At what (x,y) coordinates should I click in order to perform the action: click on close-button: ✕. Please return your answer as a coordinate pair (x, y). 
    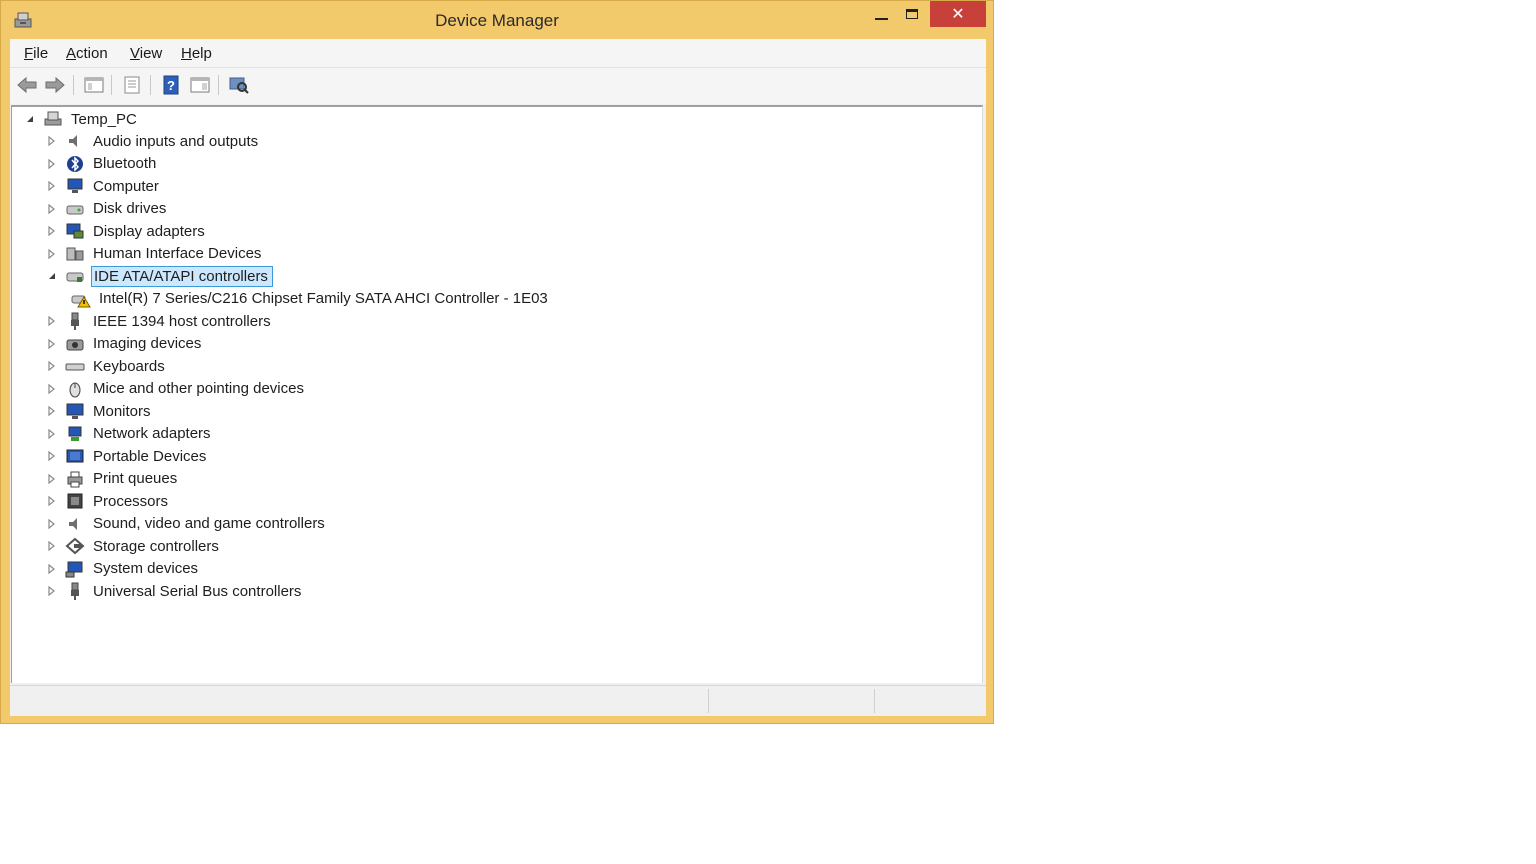
    Looking at the image, I should click on (958, 14).